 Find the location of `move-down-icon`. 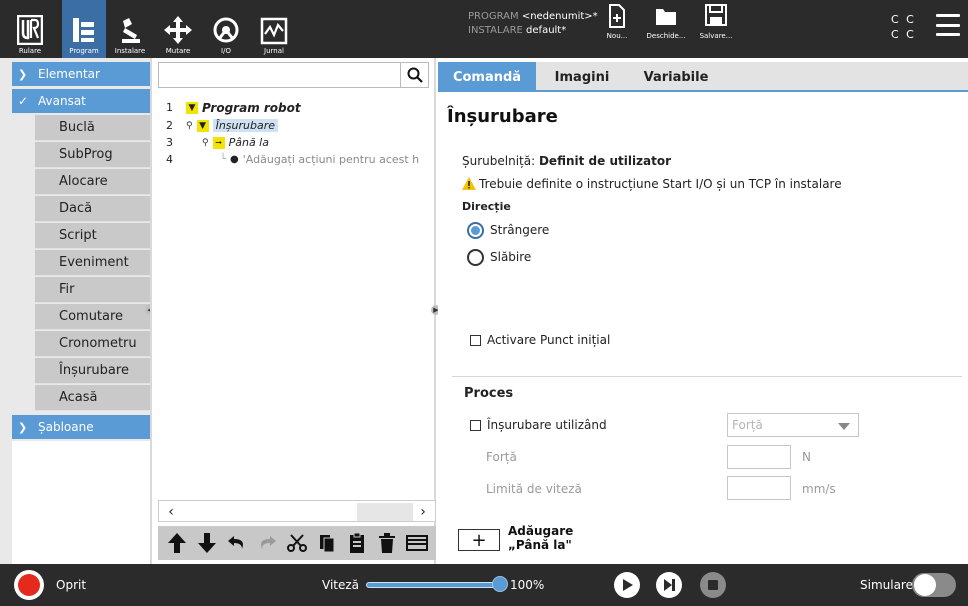

move-down-icon is located at coordinates (207, 543).